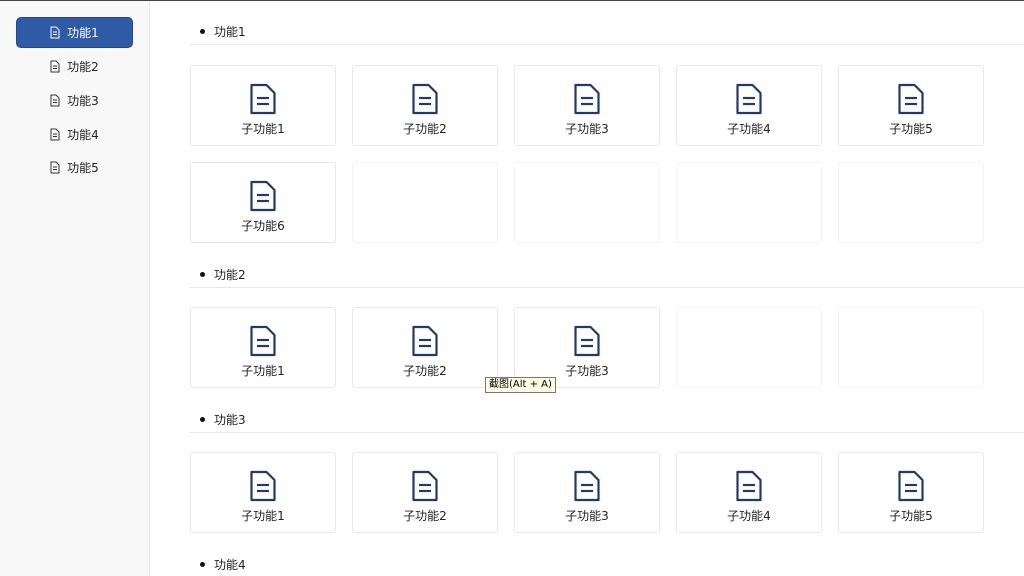 This screenshot has width=1024, height=576. I want to click on sidebar-item-label: 功能4, so click(83, 135).